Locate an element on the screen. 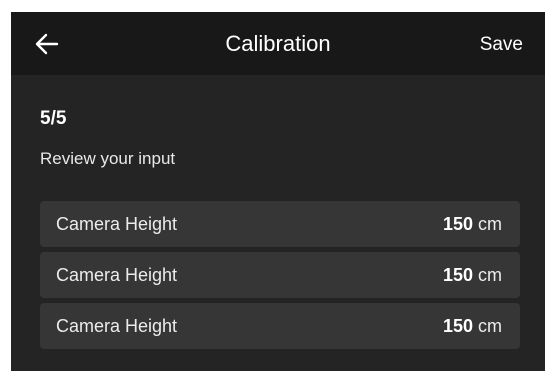  save-button: Save is located at coordinates (501, 45).